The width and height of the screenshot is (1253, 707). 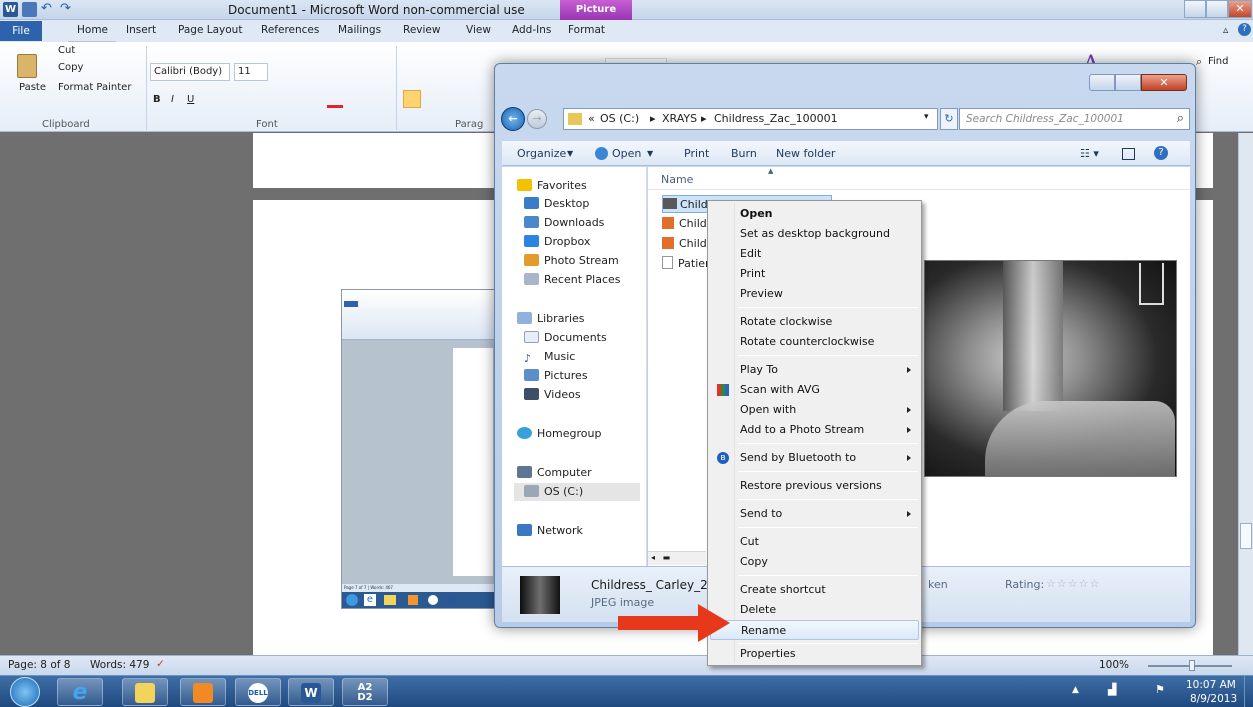 What do you see at coordinates (80, 692) in the screenshot?
I see `taskbar-internet-explorer: e` at bounding box center [80, 692].